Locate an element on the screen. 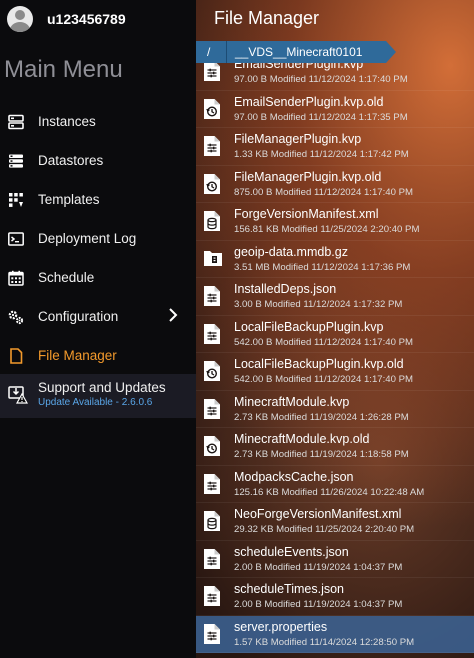 This screenshot has width=474, height=658. sidebar-item-label: Schedule is located at coordinates (66, 277).